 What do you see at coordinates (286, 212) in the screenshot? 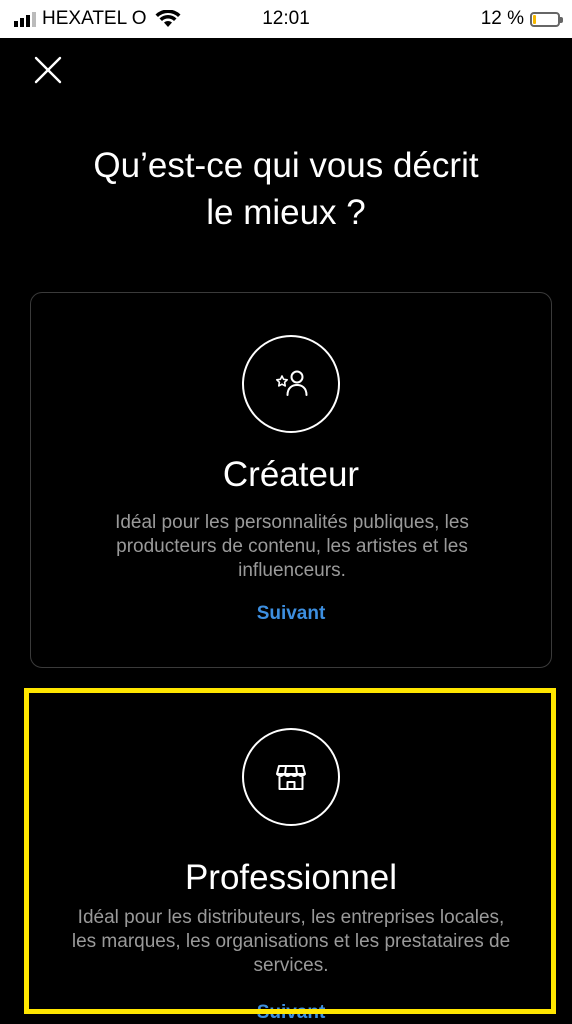
I see `page-title-line-2: le mieux ?` at bounding box center [286, 212].